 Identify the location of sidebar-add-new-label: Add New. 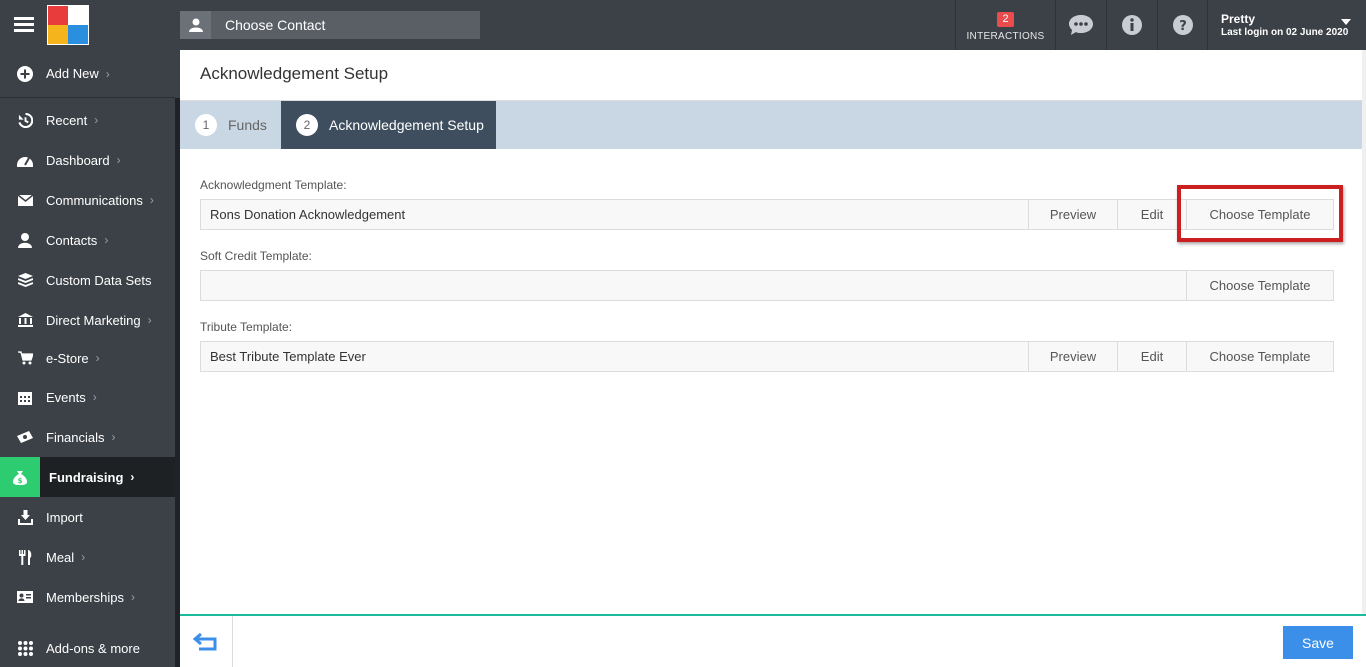
(72, 73).